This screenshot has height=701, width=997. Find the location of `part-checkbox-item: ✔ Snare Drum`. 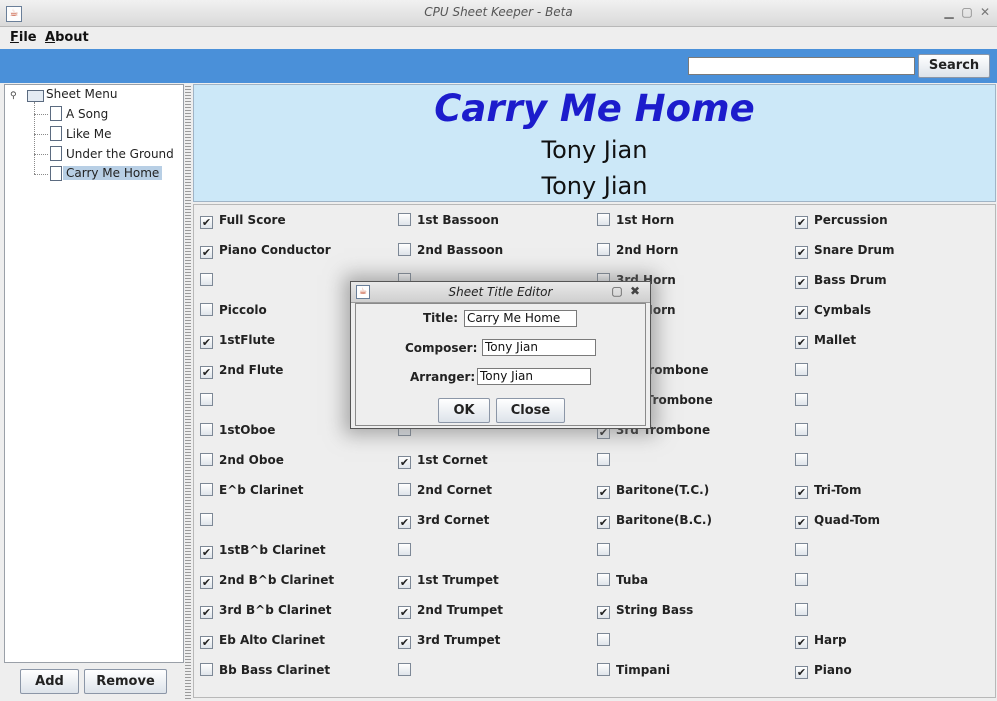

part-checkbox-item: ✔ Snare Drum is located at coordinates (844, 251).